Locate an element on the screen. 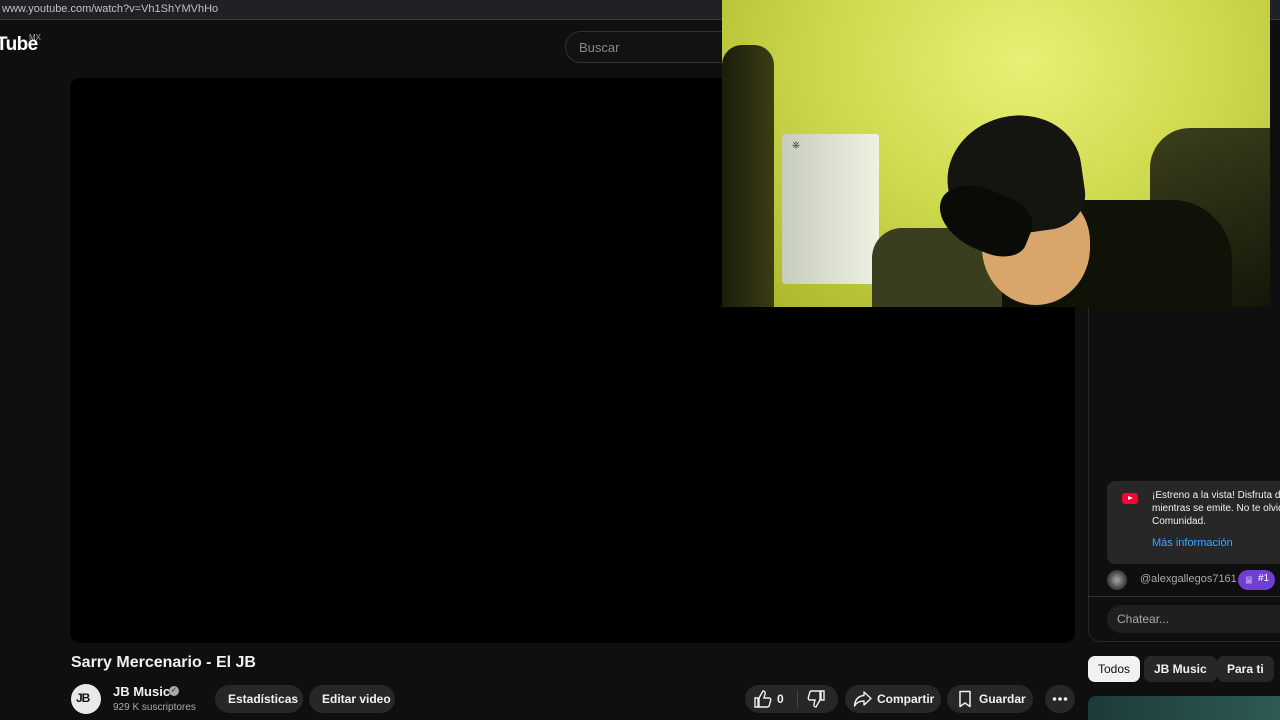  webcam-foreground-pole is located at coordinates (748, 176).